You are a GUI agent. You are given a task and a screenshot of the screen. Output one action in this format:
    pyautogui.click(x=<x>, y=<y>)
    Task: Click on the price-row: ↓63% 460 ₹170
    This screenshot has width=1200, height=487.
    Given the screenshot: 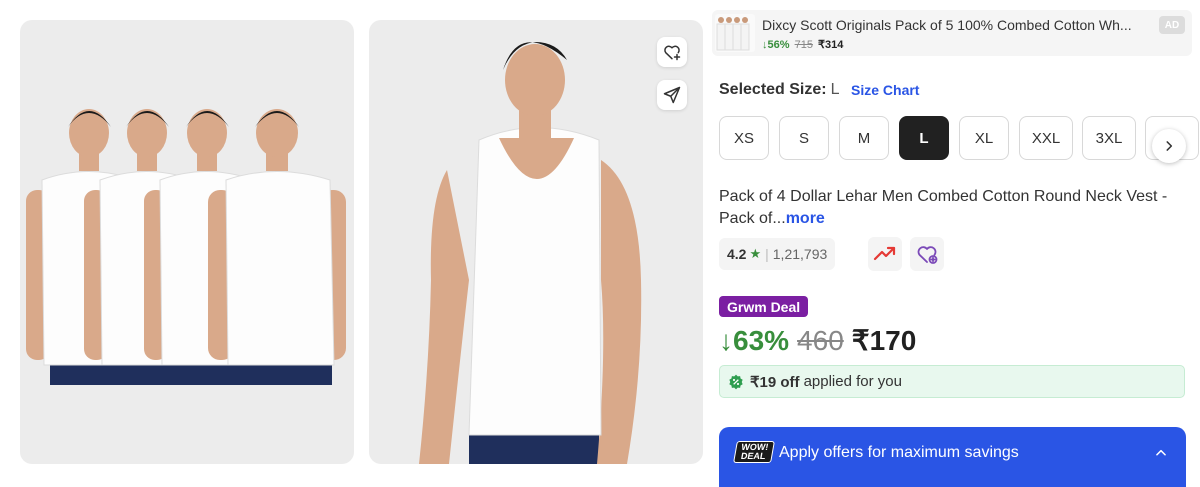 What is the action you would take?
    pyautogui.click(x=817, y=340)
    